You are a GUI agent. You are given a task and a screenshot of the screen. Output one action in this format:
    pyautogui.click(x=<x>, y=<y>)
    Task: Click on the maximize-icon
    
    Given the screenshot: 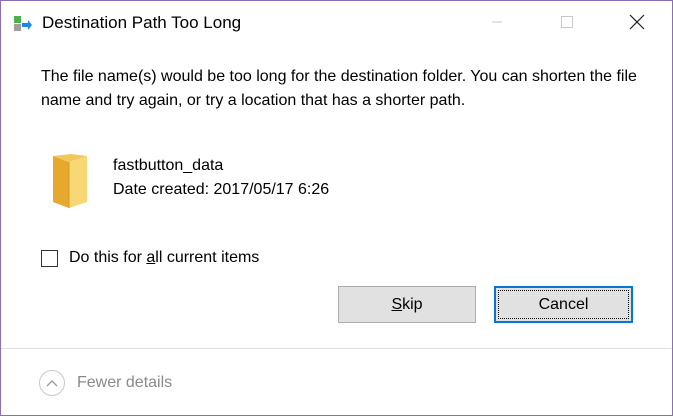 What is the action you would take?
    pyautogui.click(x=567, y=24)
    